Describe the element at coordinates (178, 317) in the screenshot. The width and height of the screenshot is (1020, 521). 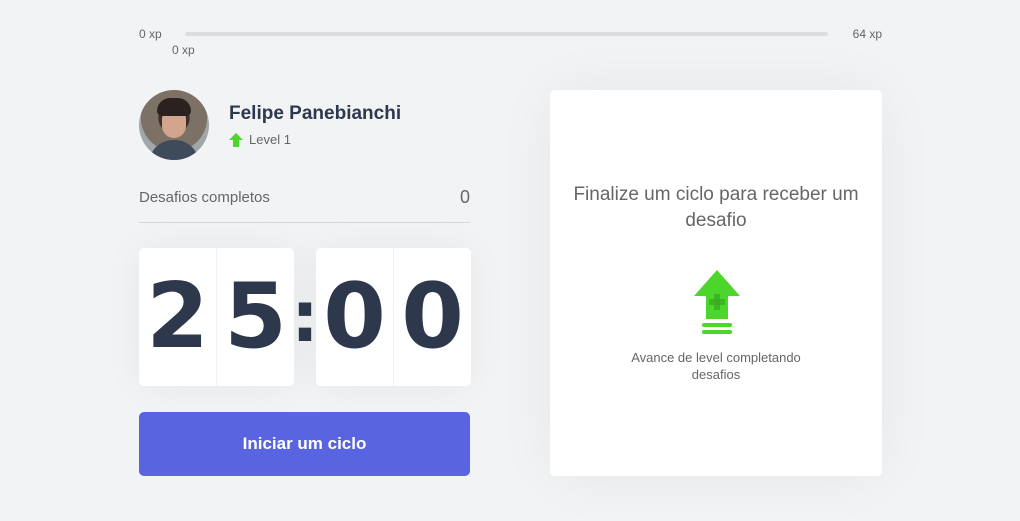
I see `minute-digit-left: 2` at that location.